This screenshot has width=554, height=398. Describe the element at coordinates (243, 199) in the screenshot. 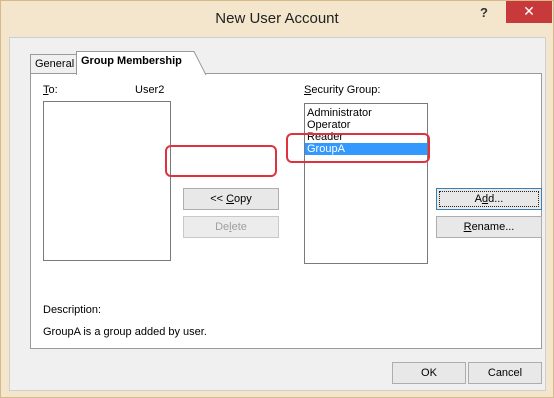

I see `copy-suffix: opy` at that location.